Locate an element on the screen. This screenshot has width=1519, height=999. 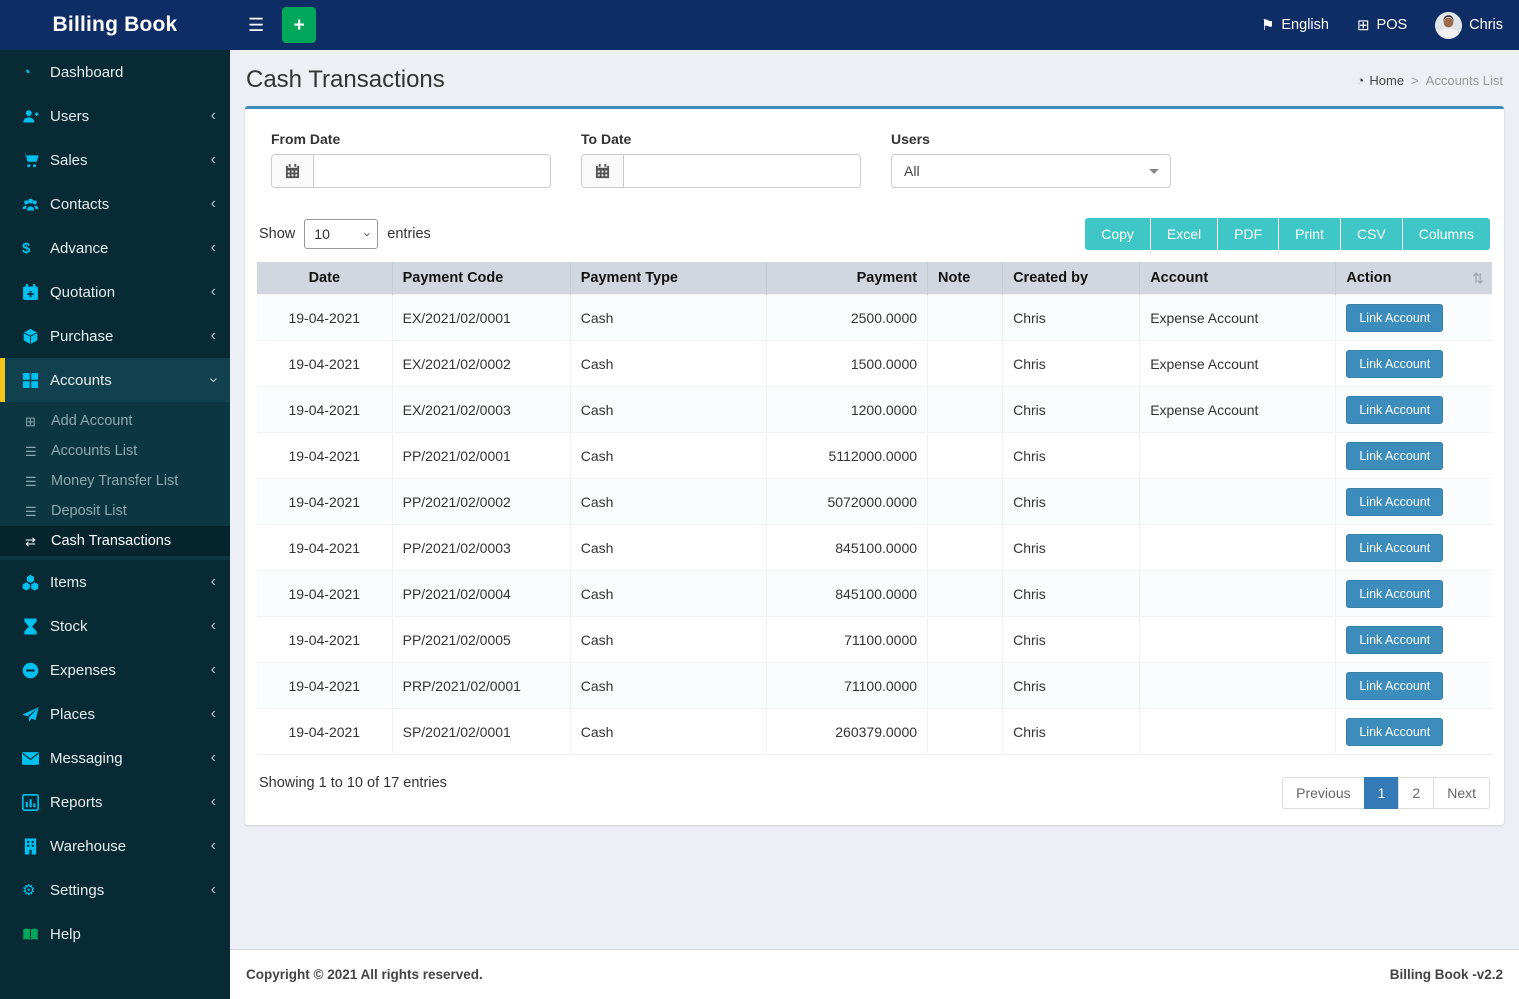
to-date-input is located at coordinates (742, 171).